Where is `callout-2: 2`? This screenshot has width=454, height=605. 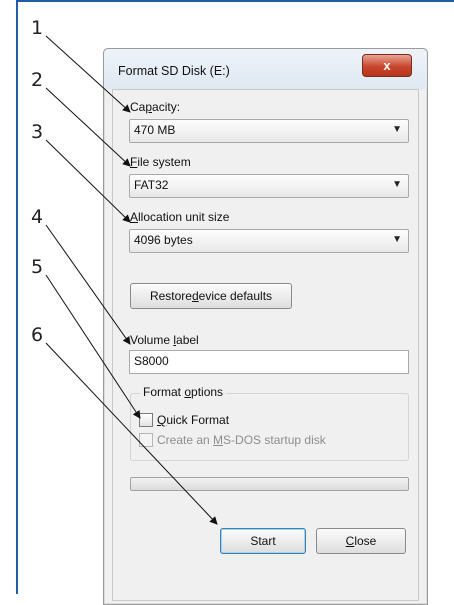 callout-2: 2 is located at coordinates (37, 80).